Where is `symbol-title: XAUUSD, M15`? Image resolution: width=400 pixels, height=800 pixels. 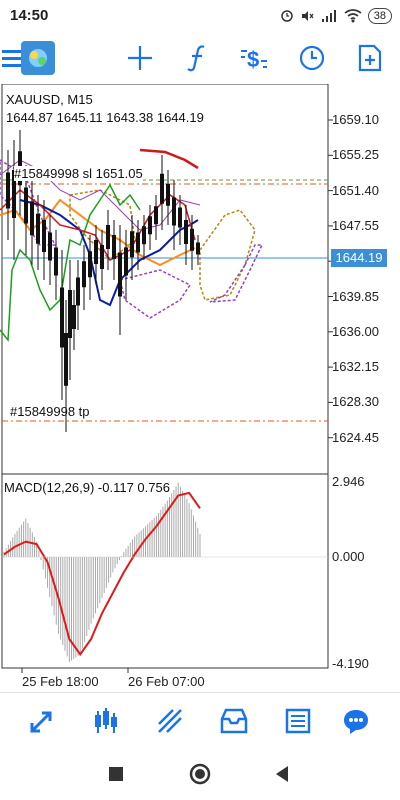 symbol-title: XAUUSD, M15 is located at coordinates (49, 99).